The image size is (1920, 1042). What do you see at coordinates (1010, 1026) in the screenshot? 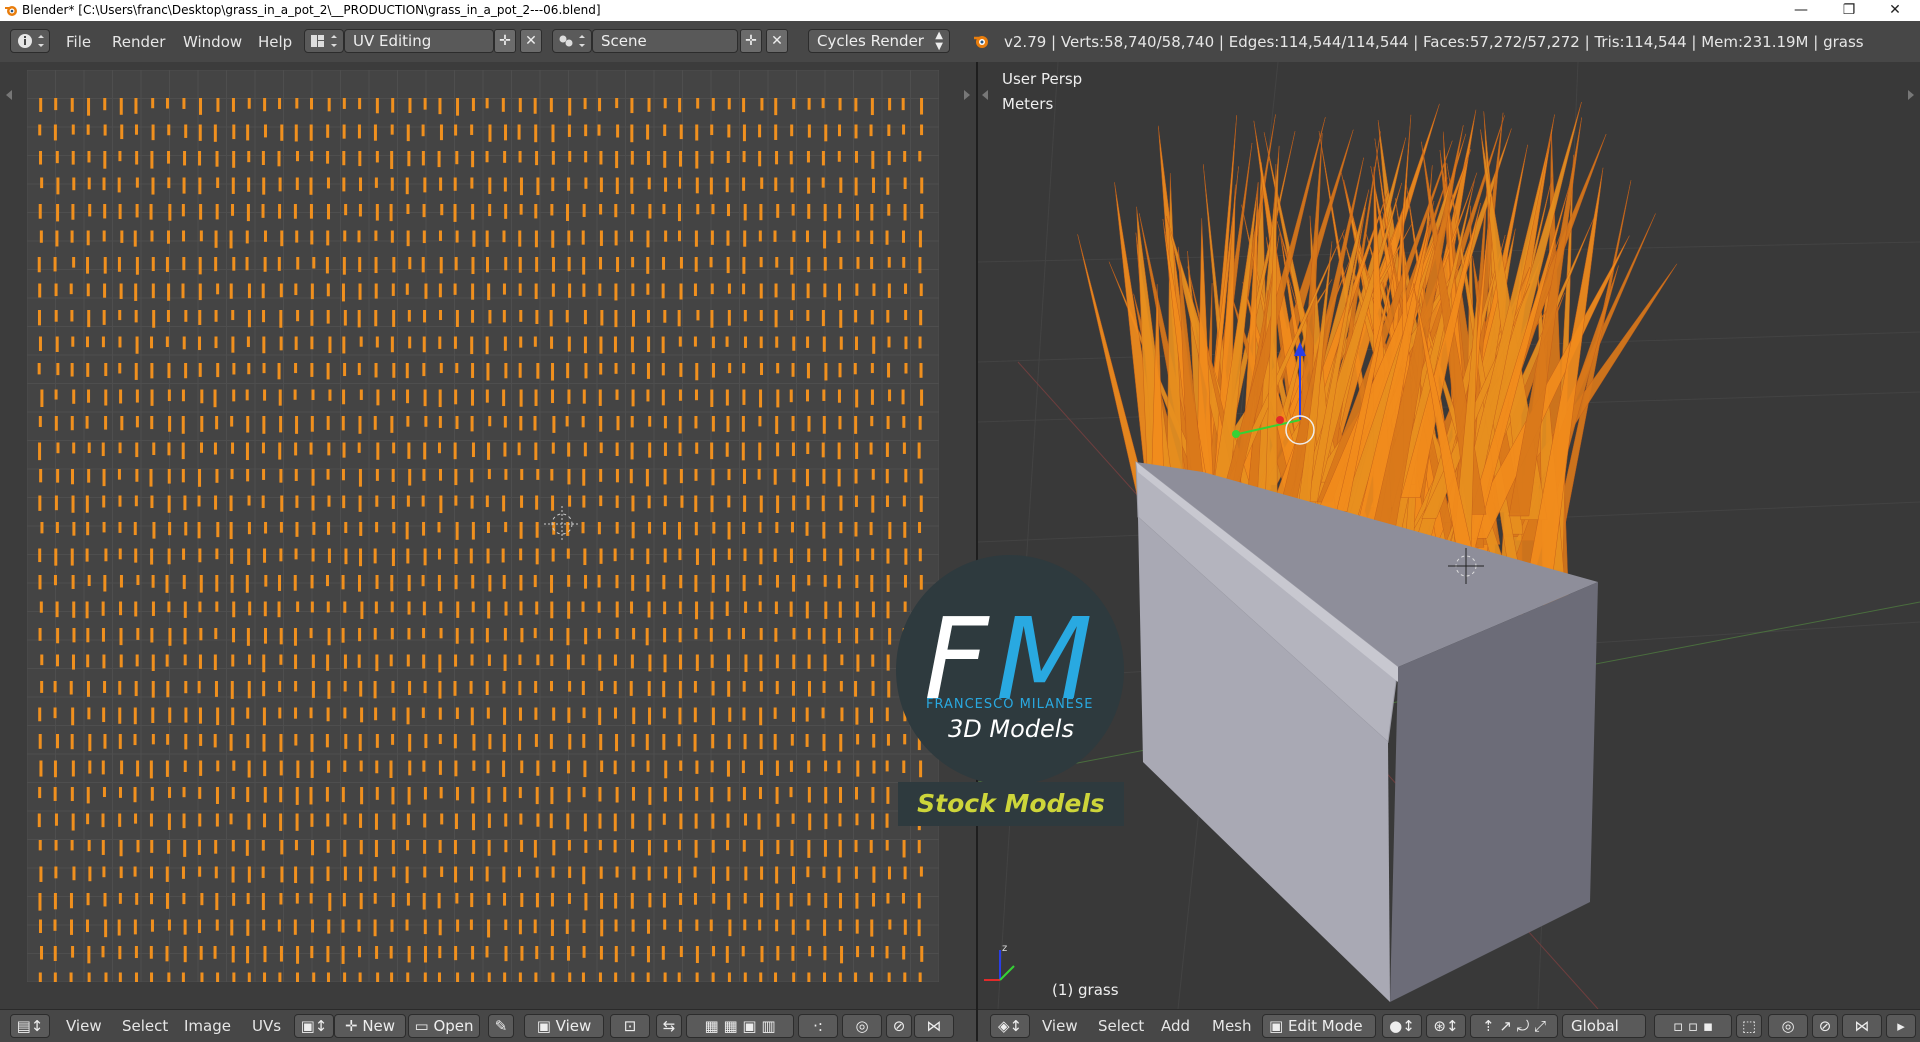
I see `editor-type-3d-button: ◈↕` at bounding box center [1010, 1026].